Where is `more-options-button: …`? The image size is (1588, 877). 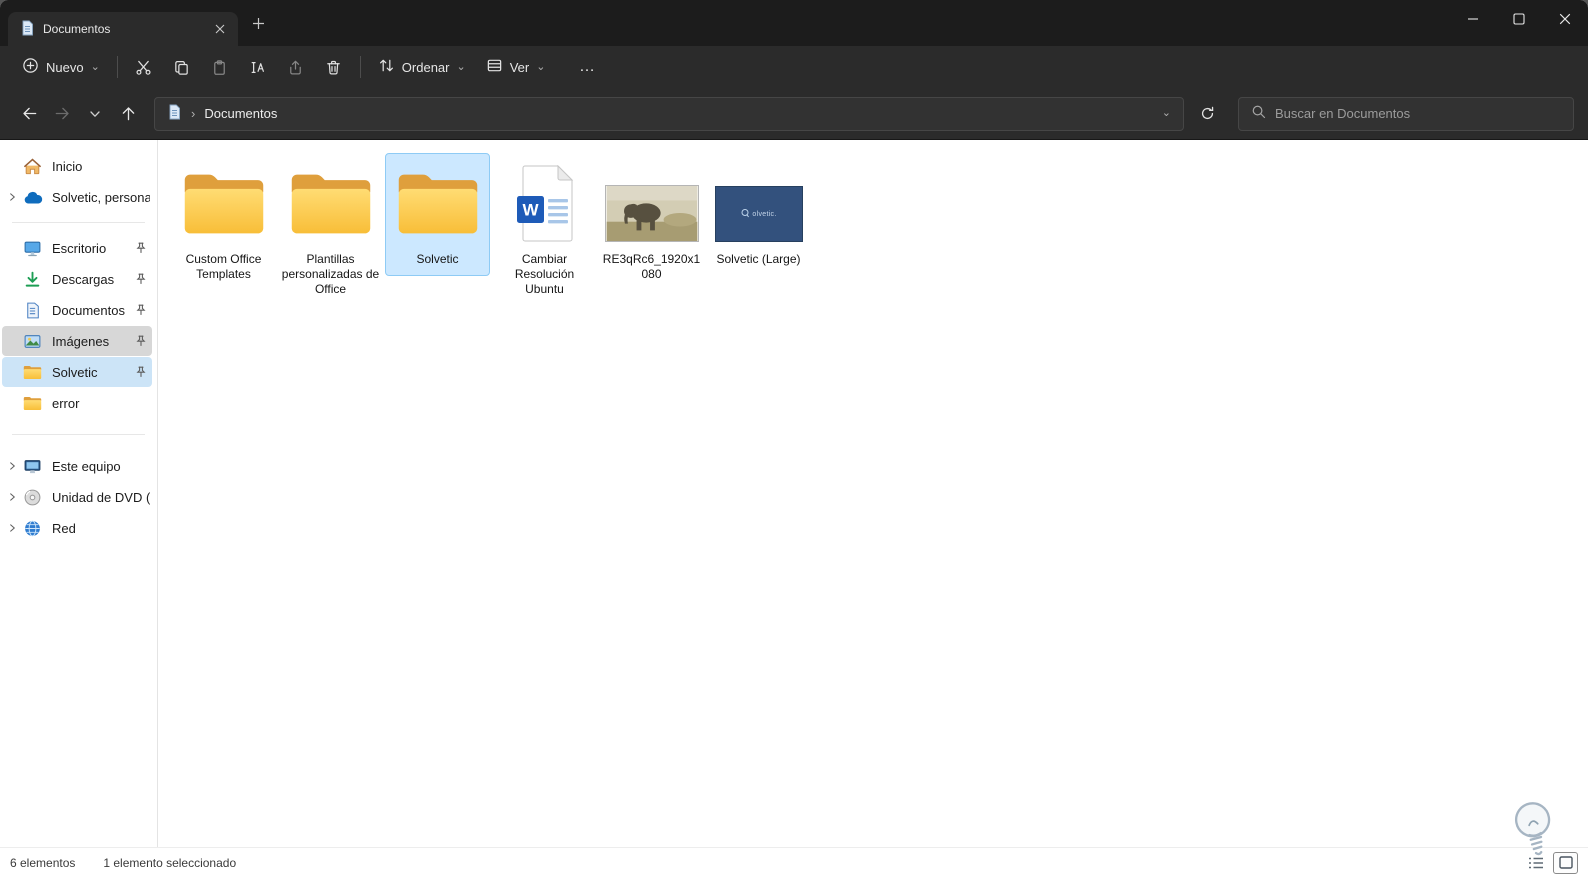
more-options-button: … is located at coordinates (587, 67).